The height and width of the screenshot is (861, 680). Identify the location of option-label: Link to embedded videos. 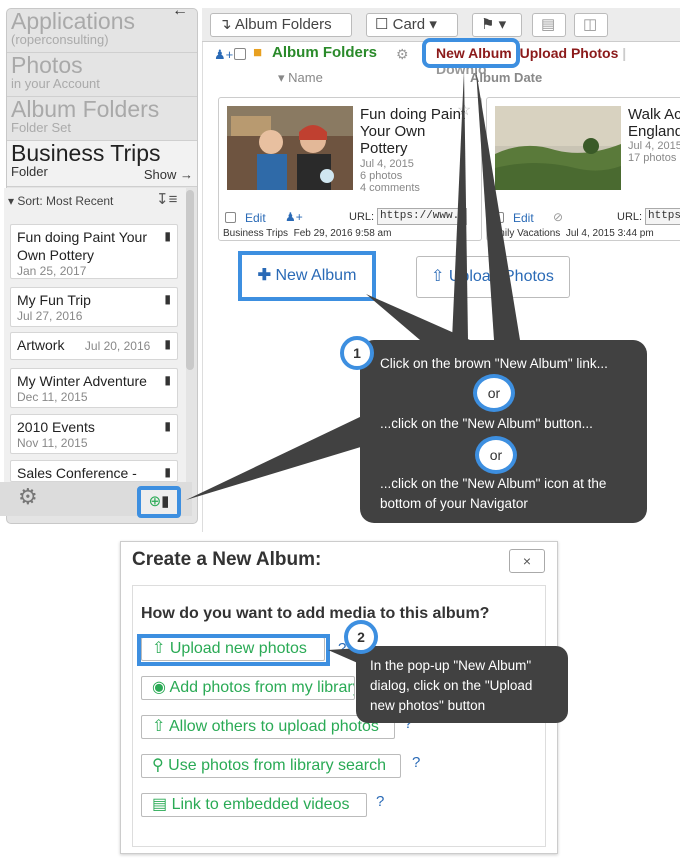
(260, 804).